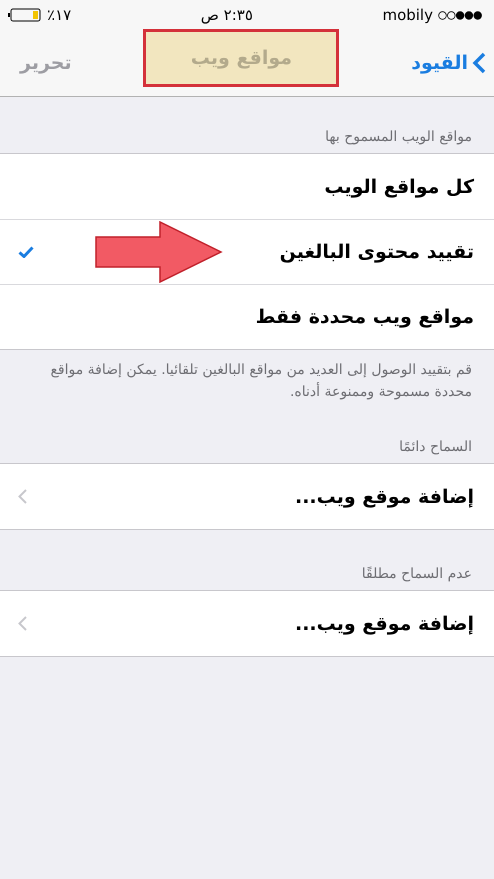 This screenshot has height=879, width=494. I want to click on clock-time: ٢:٣٥ ص, so click(226, 15).